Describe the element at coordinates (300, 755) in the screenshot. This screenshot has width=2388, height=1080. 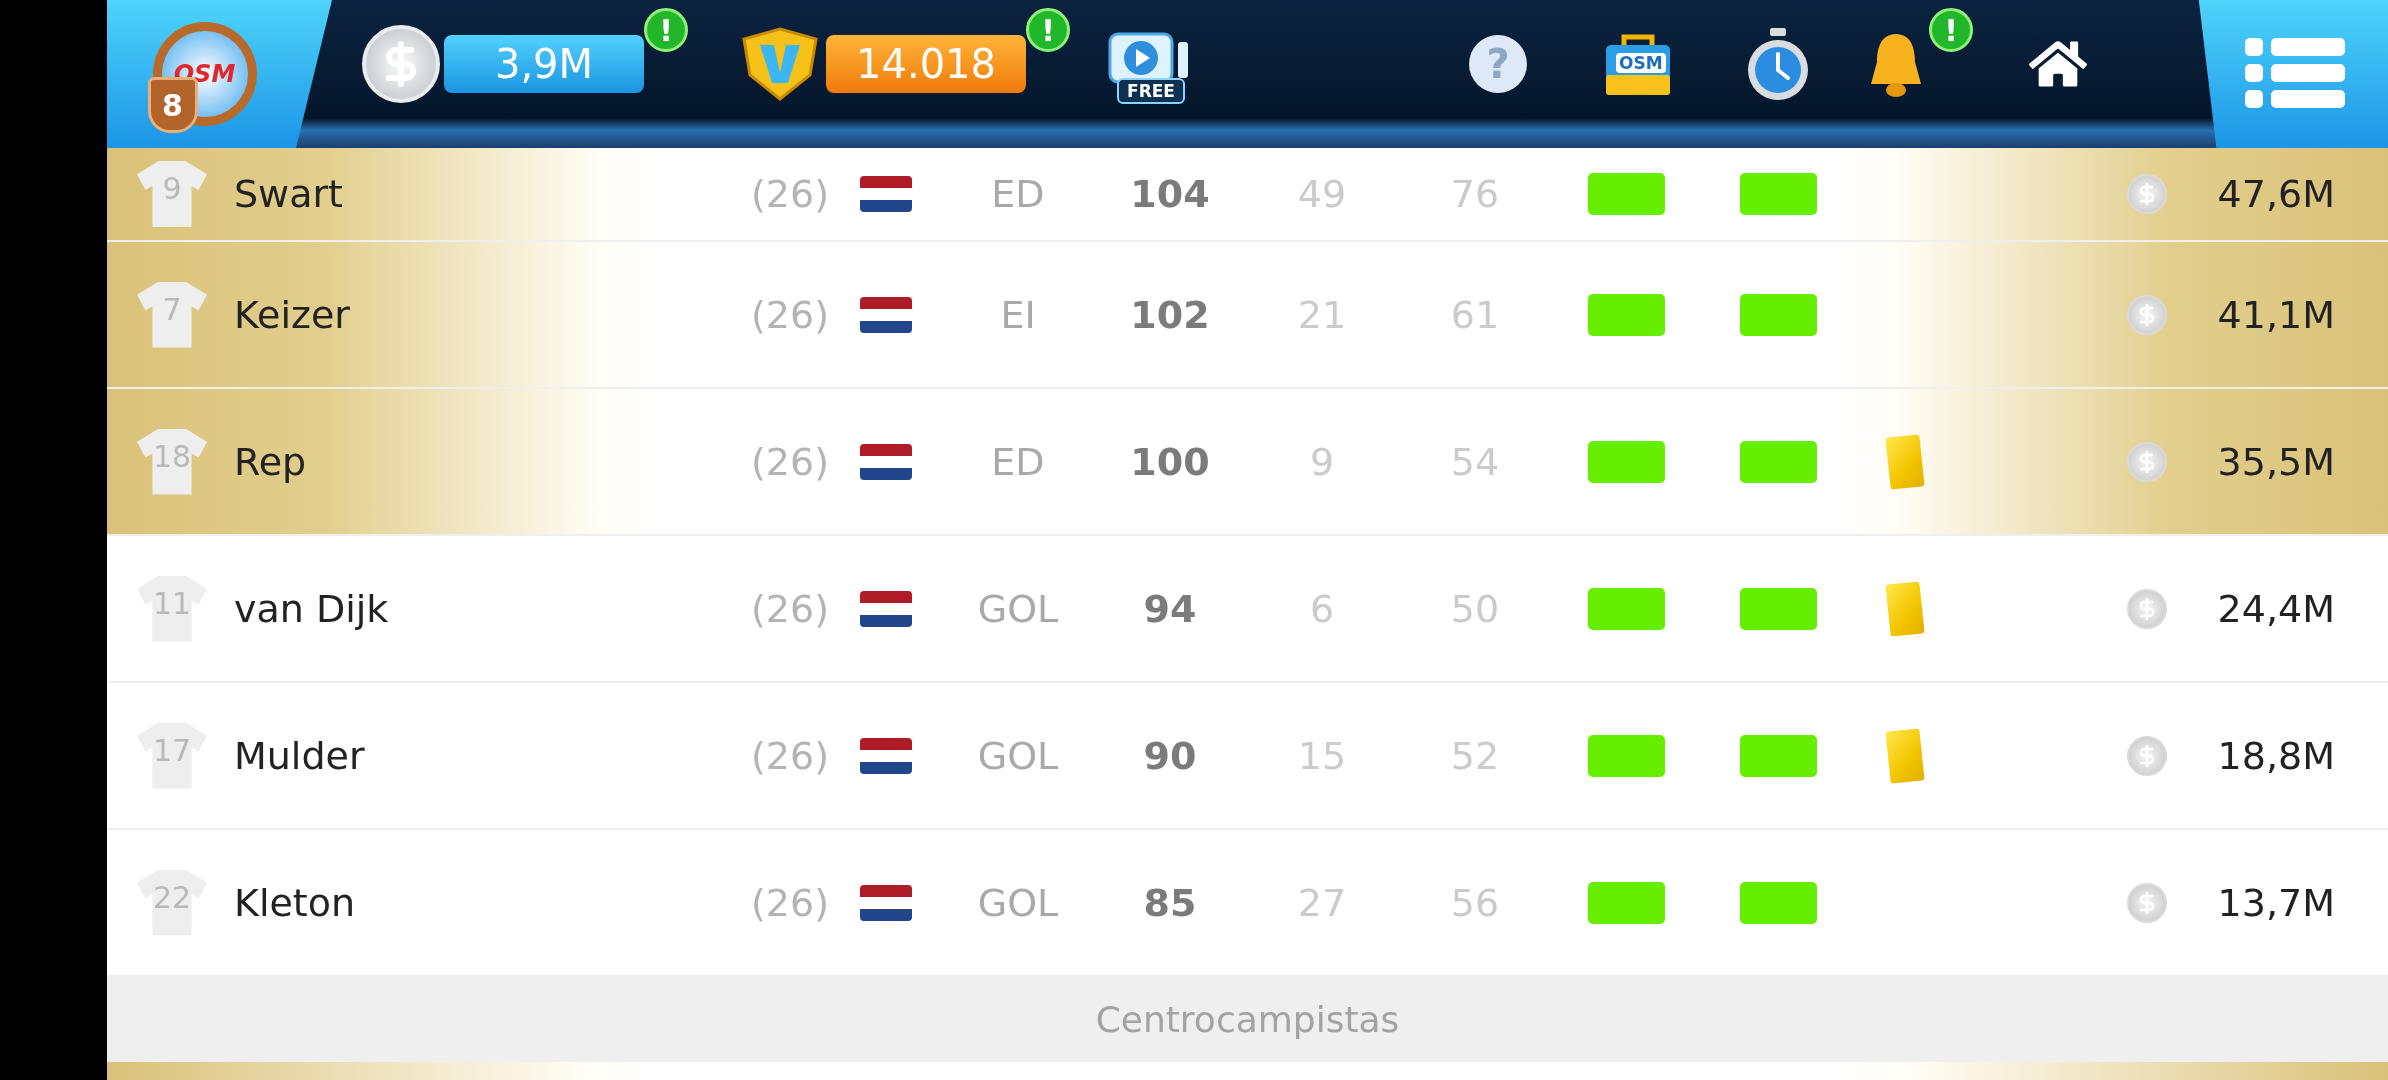
I see `player-name: Mulder` at that location.